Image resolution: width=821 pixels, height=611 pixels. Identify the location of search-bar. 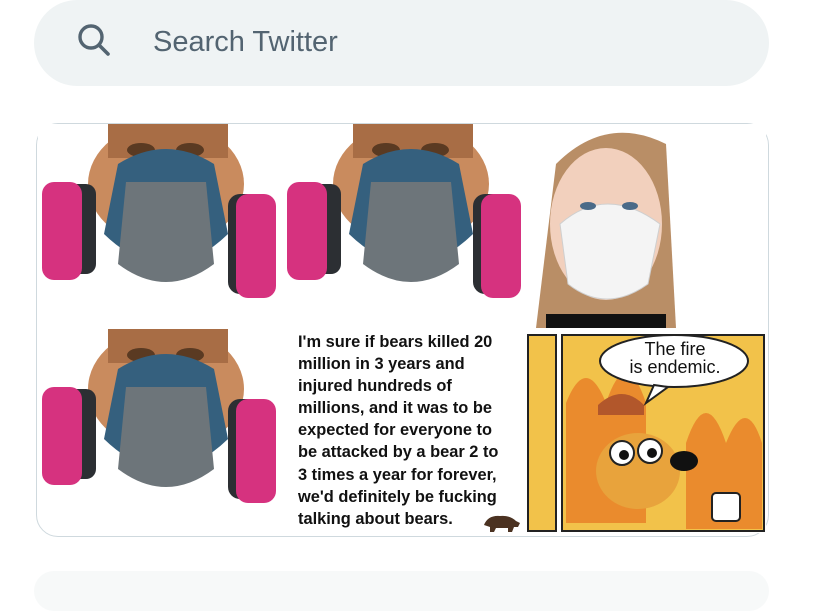
(401, 43).